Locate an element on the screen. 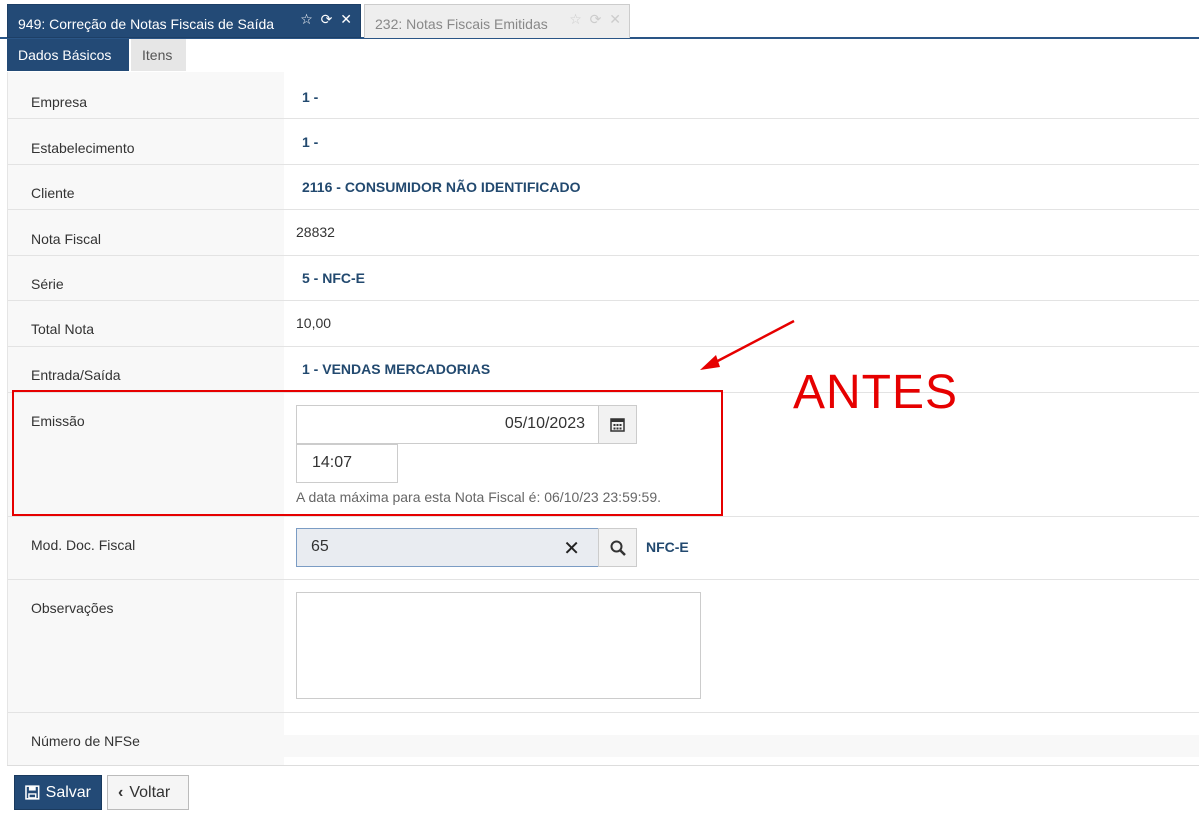 The image size is (1199, 821). value-nota-fiscal: 28832 is located at coordinates (315, 232).